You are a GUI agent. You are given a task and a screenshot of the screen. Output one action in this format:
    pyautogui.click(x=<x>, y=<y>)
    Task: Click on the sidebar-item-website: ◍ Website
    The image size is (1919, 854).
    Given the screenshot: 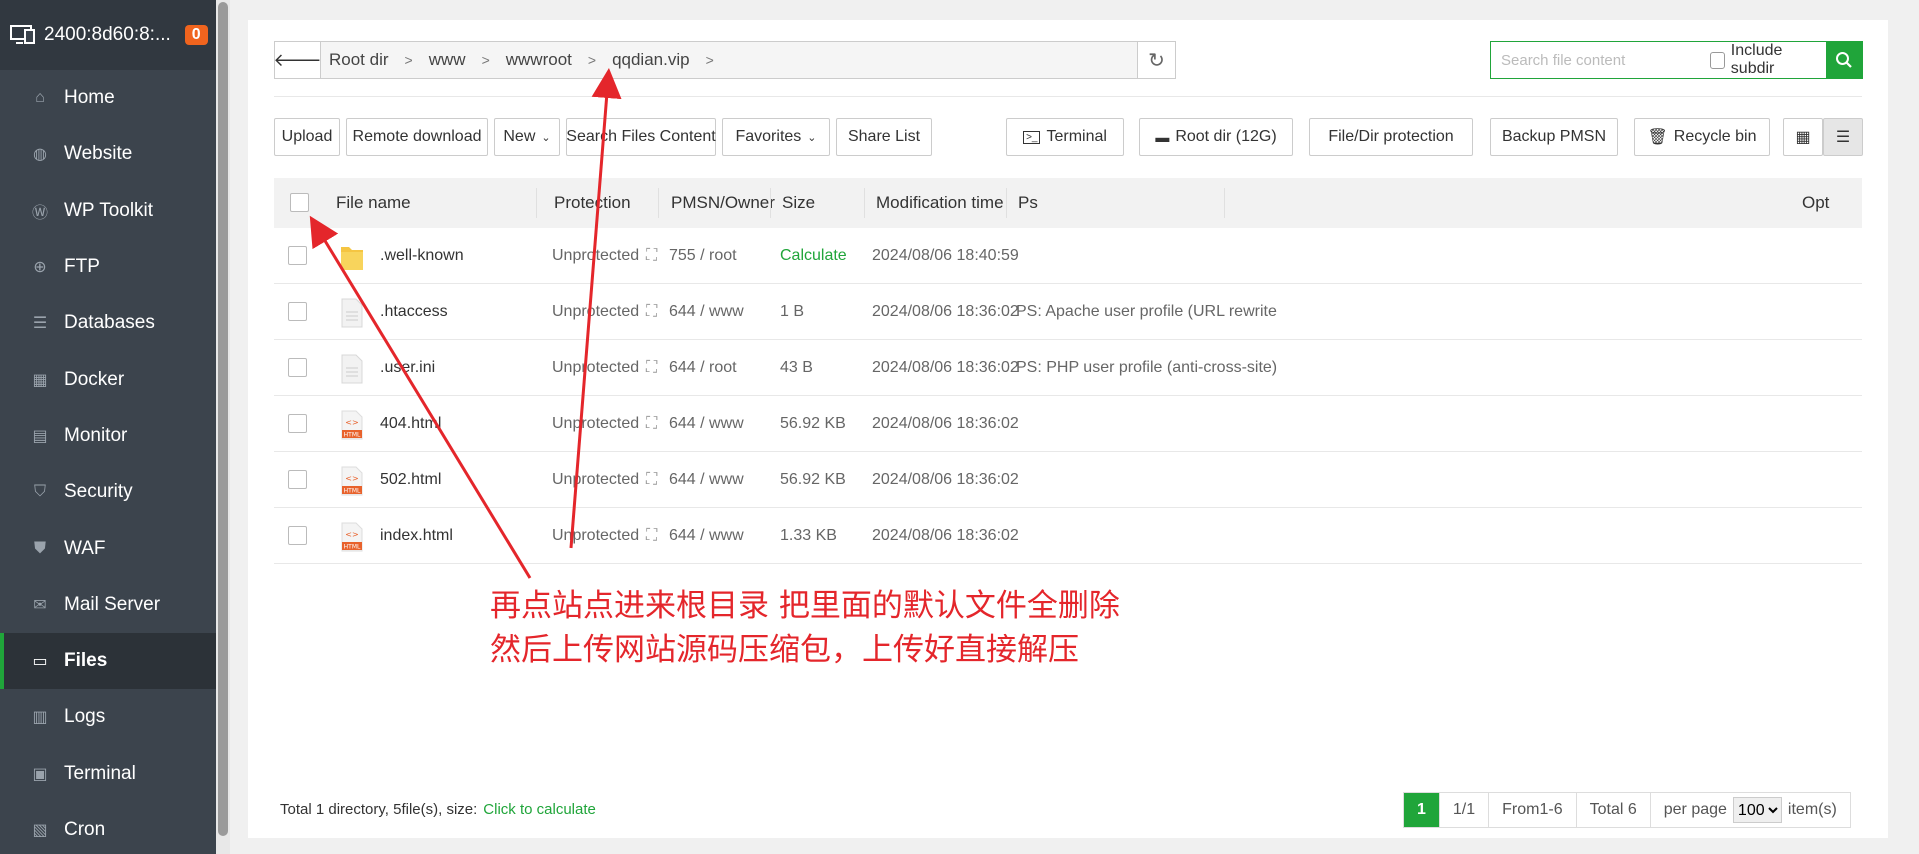 What is the action you would take?
    pyautogui.click(x=108, y=154)
    